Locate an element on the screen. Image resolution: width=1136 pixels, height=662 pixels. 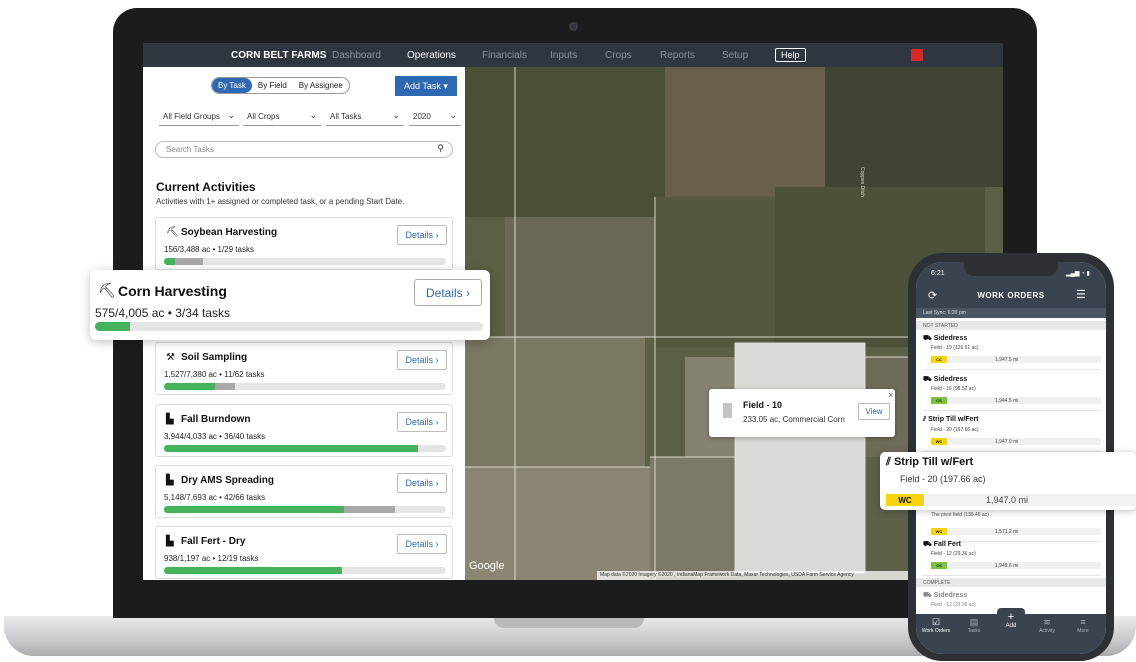
progress-completed is located at coordinates (291, 448).